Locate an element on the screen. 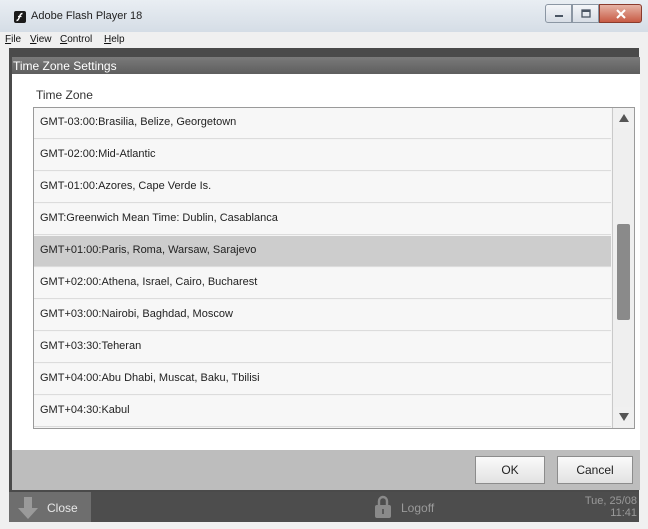  app-close-button: Close is located at coordinates (50, 507).